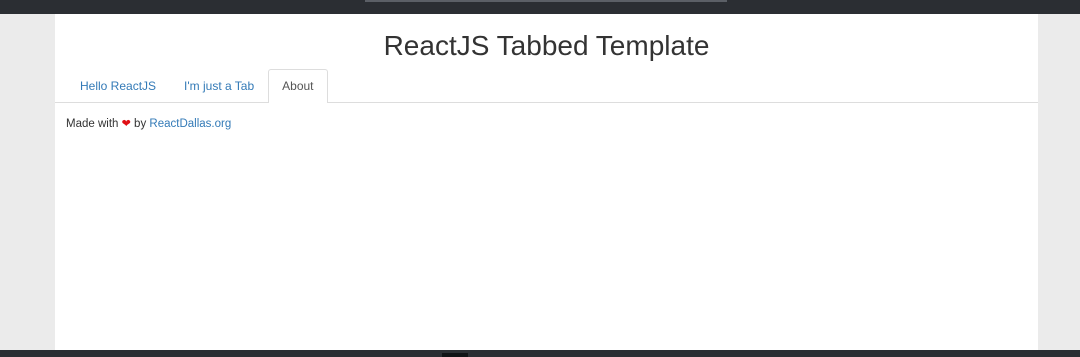 The image size is (1080, 357). What do you see at coordinates (219, 85) in the screenshot?
I see `tab-im-just-a-tab: I'm just a Tab` at bounding box center [219, 85].